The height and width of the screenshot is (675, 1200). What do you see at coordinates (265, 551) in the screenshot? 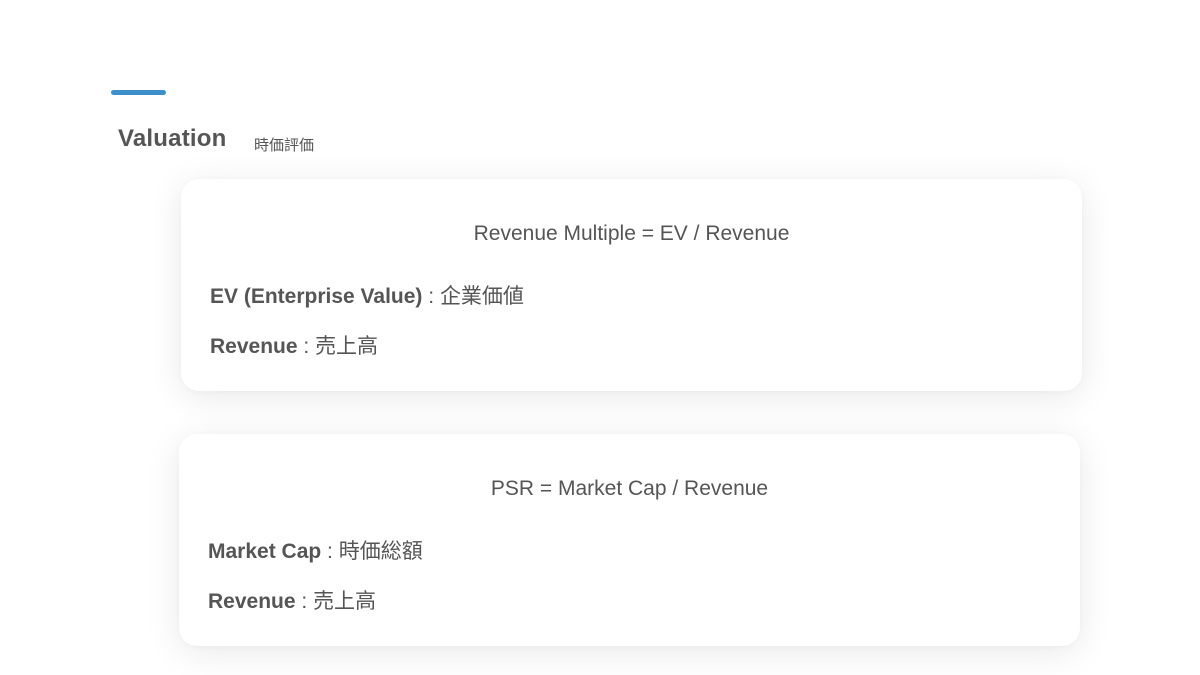
I see `definition-term: Market Cap` at bounding box center [265, 551].